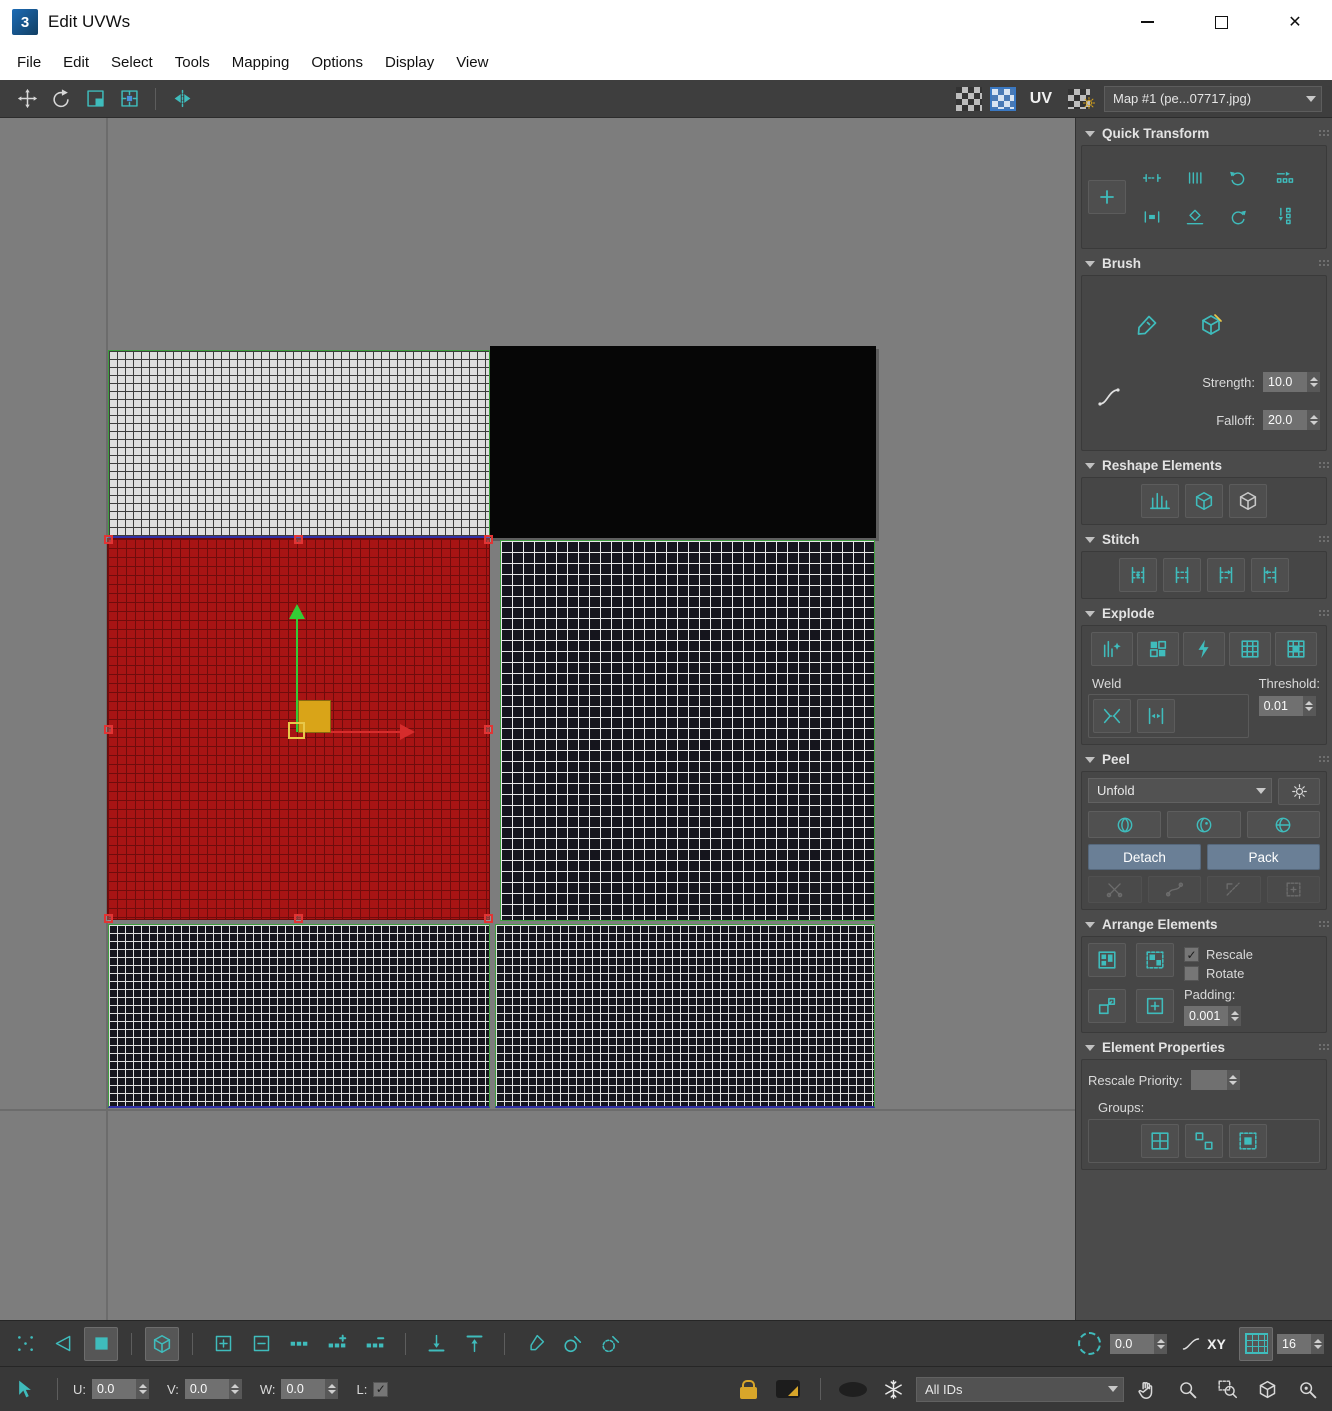 The image size is (1332, 1411). I want to click on rotation-angle-spinner: 0.0, so click(1138, 1343).